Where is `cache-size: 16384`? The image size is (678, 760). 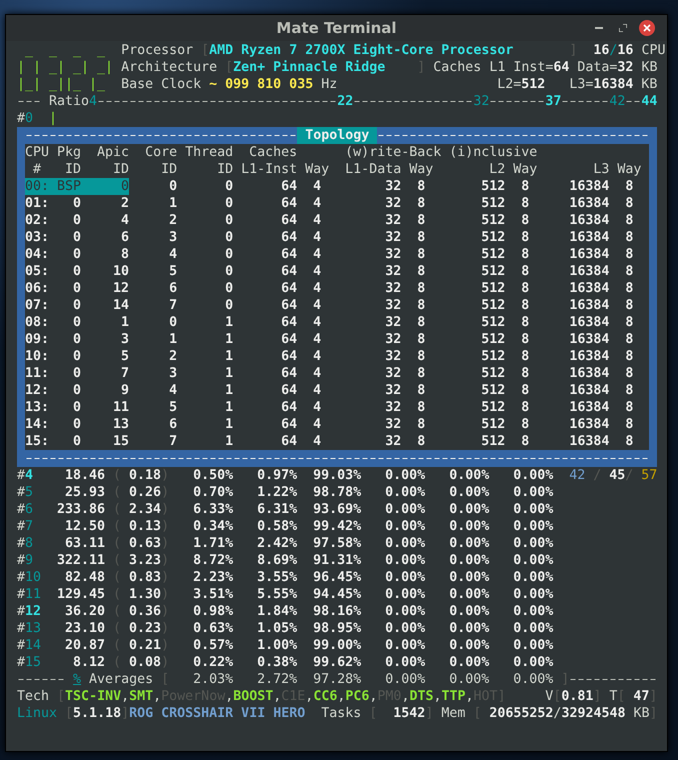 cache-size: 16384 is located at coordinates (613, 84).